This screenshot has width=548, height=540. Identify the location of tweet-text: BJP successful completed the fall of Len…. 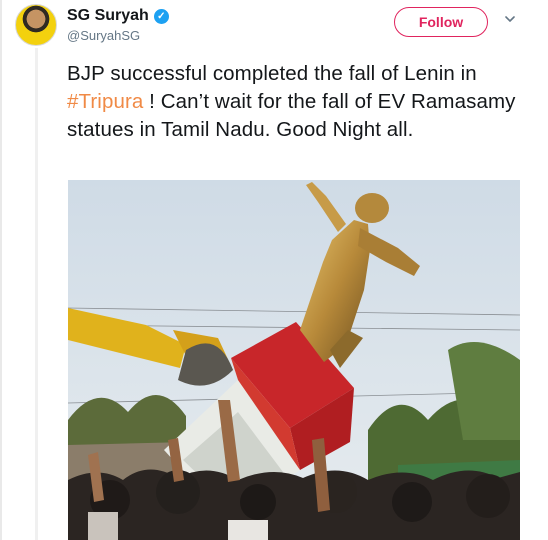
(302, 102).